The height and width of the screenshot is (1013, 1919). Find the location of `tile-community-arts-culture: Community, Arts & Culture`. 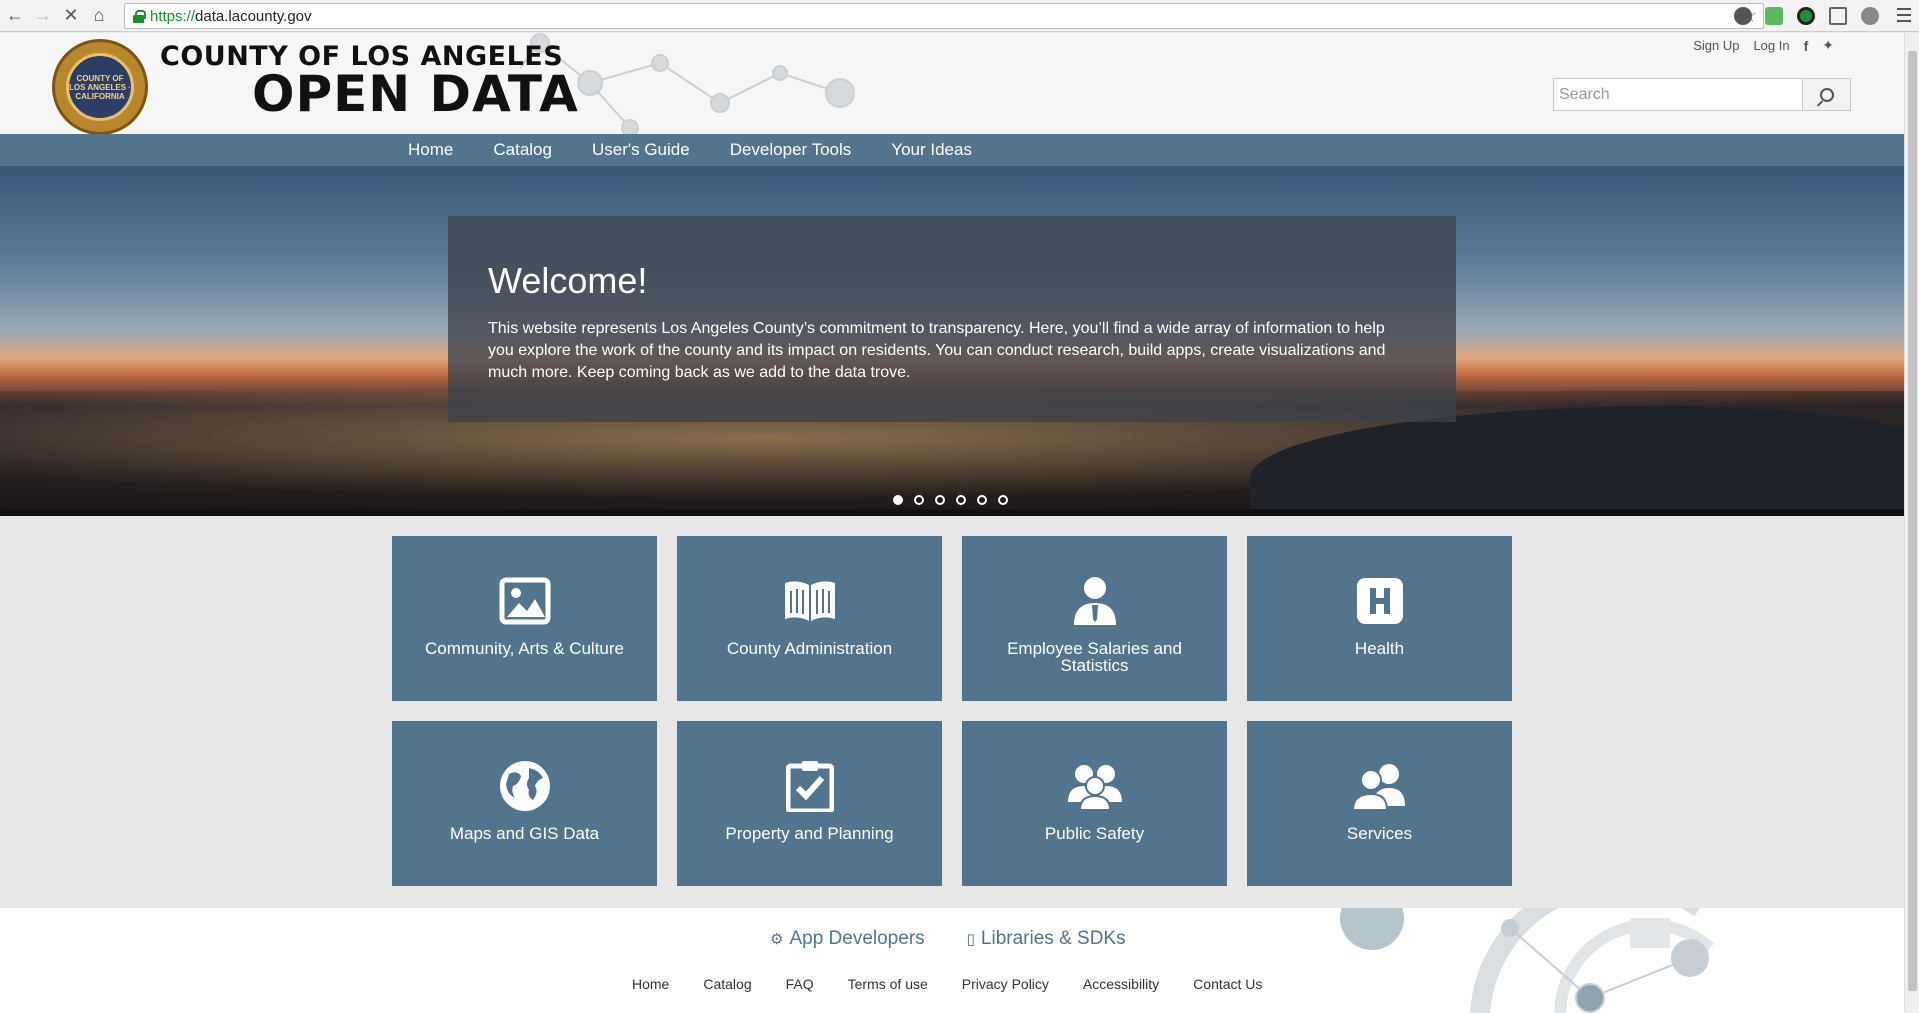

tile-community-arts-culture: Community, Arts & Culture is located at coordinates (524, 618).